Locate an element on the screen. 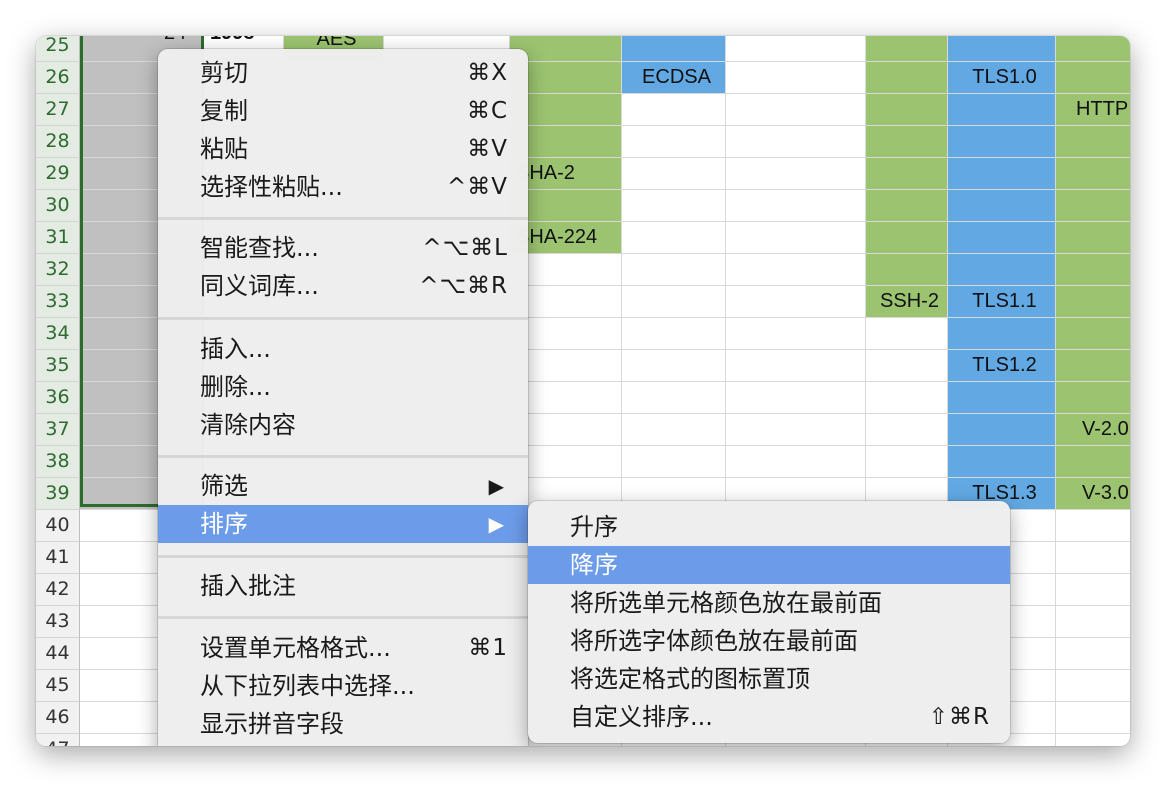  submenu-item-ascending: 升序 is located at coordinates (769, 527).